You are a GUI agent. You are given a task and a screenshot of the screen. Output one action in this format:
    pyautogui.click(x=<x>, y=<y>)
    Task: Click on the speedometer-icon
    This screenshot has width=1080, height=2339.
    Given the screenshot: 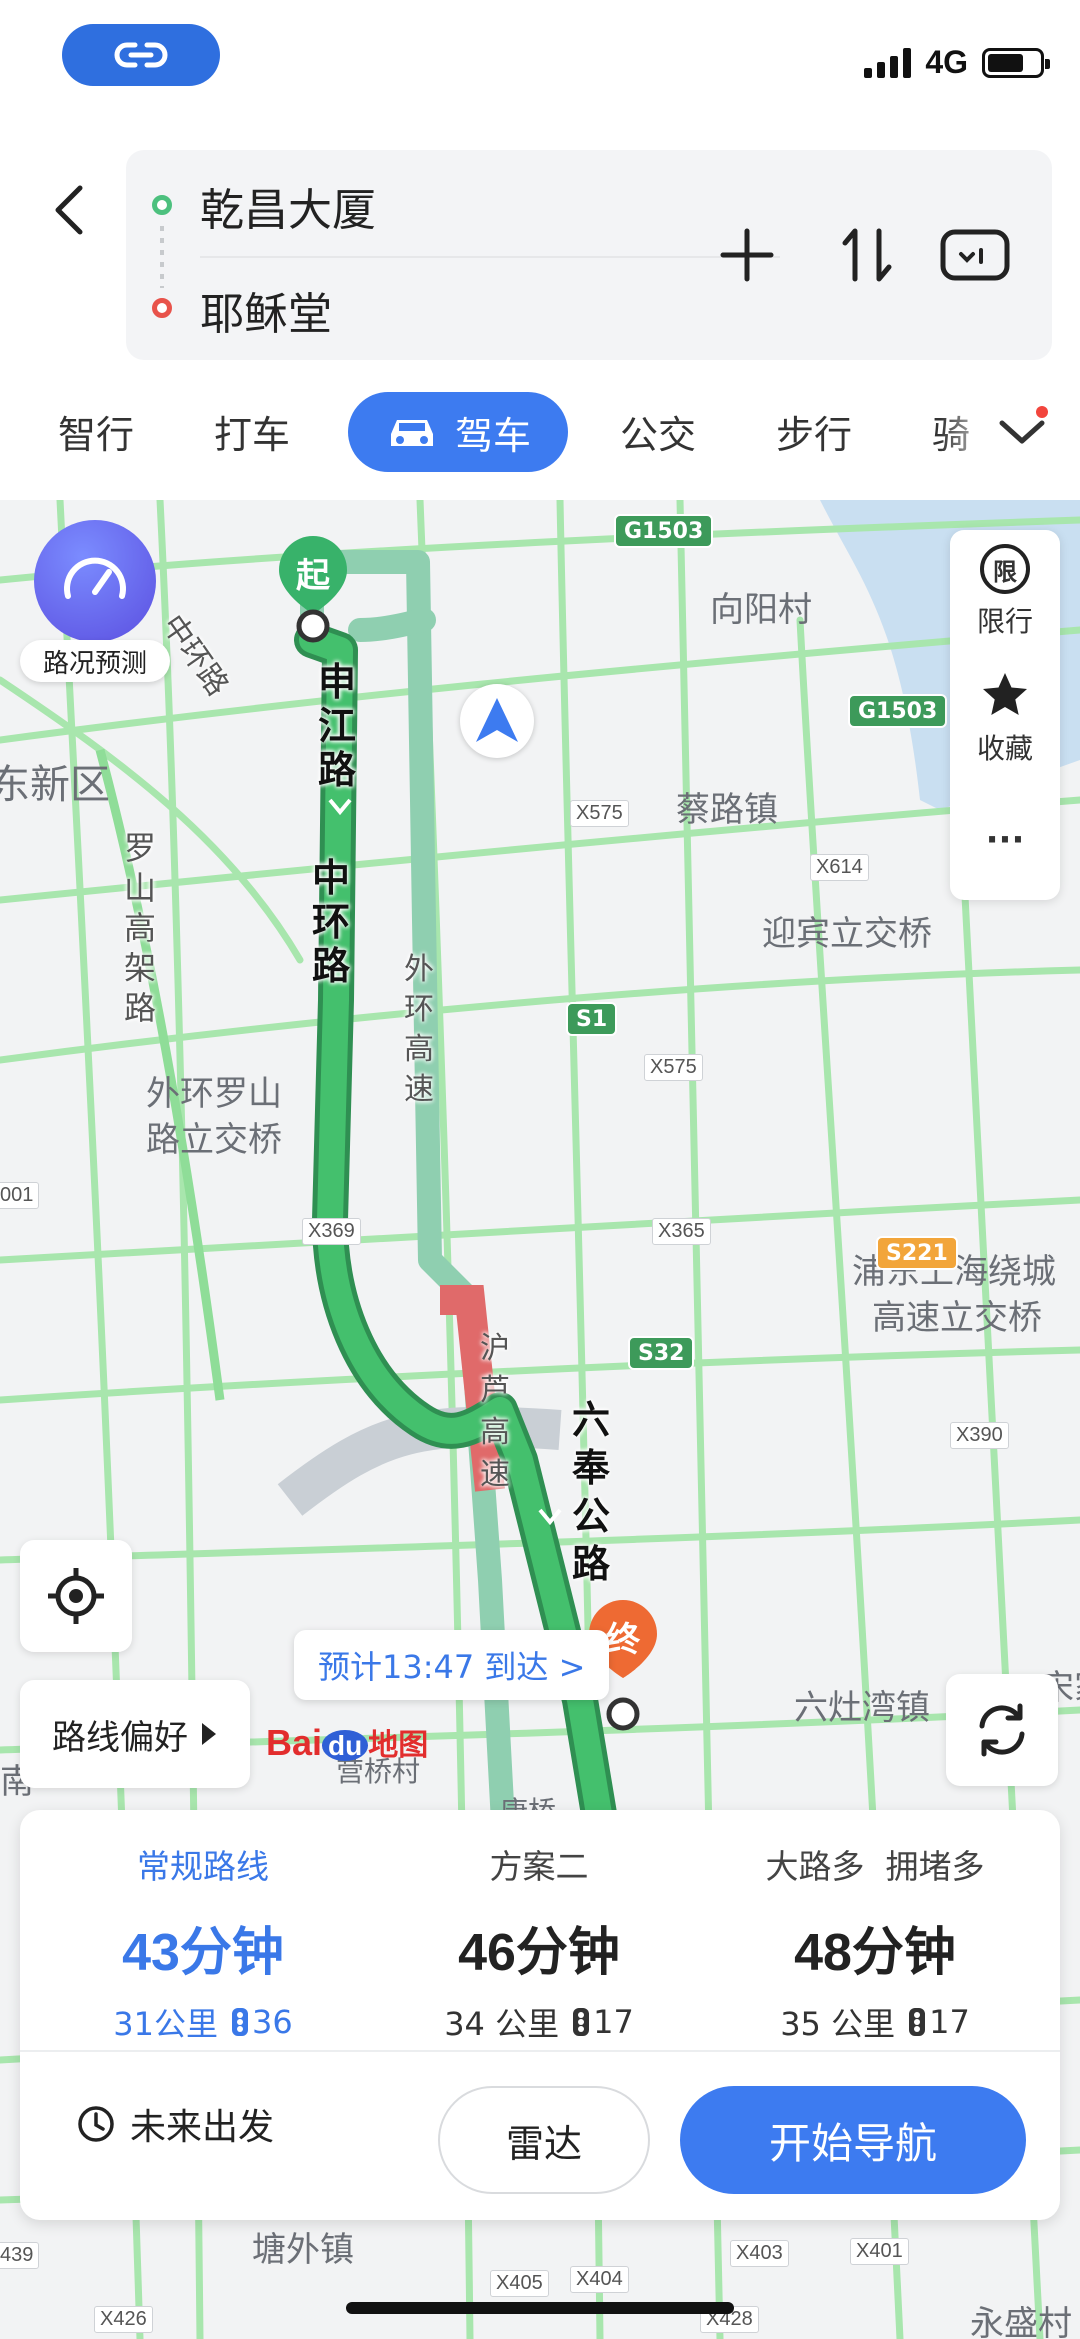 What is the action you would take?
    pyautogui.click(x=95, y=581)
    